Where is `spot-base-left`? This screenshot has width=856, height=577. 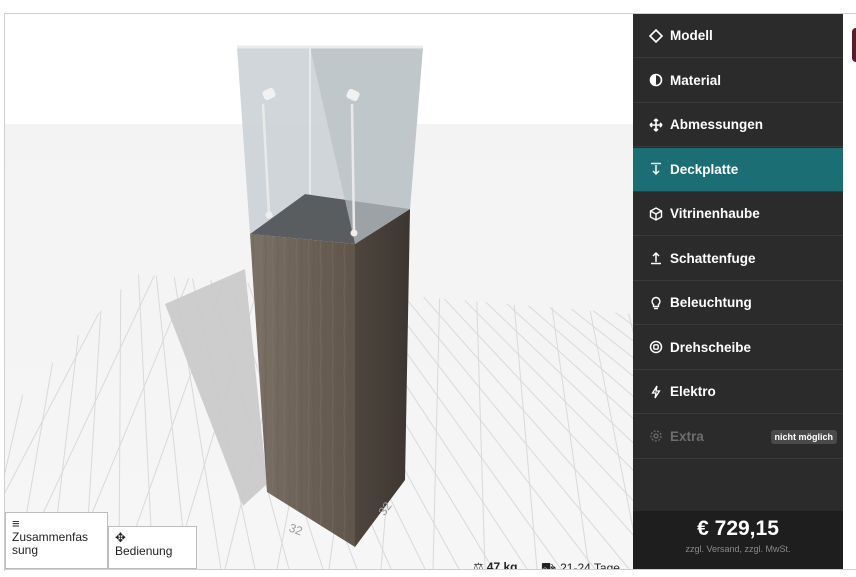 spot-base-left is located at coordinates (269, 215).